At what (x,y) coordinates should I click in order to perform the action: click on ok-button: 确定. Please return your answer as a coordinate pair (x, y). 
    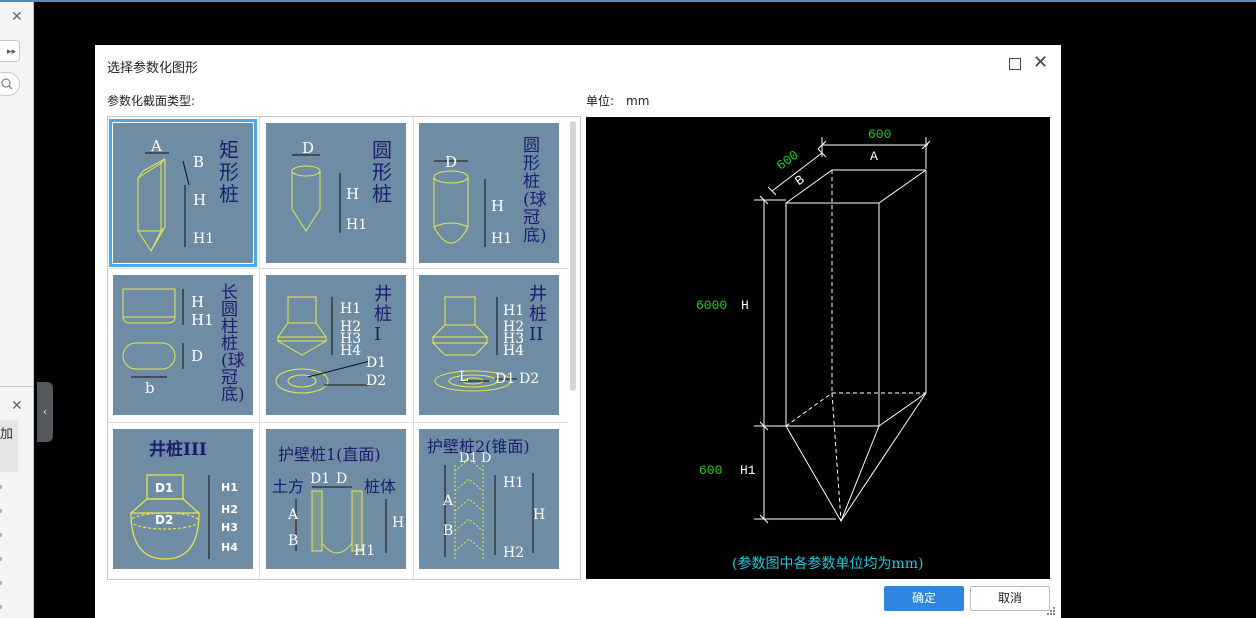
    Looking at the image, I should click on (924, 598).